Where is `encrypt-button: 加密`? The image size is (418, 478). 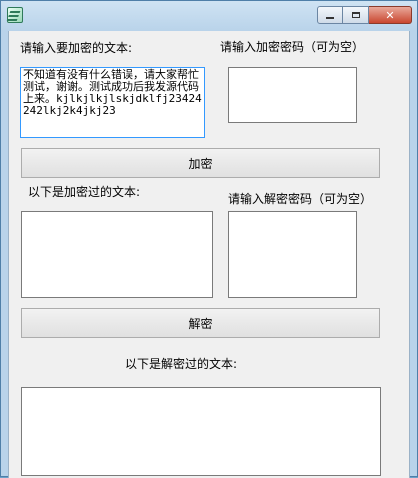 encrypt-button: 加密 is located at coordinates (200, 163).